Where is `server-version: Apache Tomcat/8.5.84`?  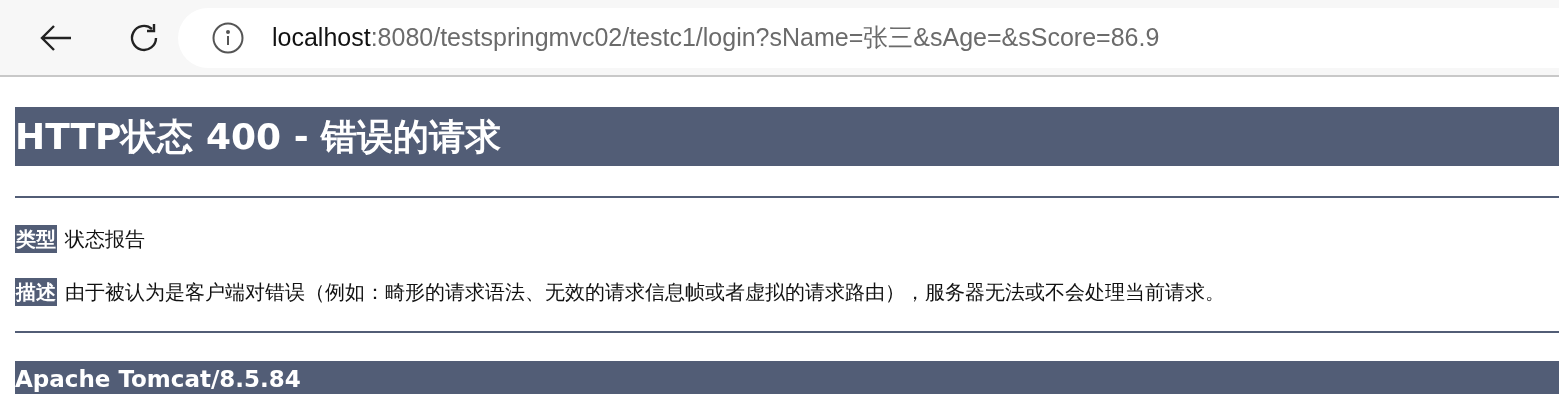 server-version: Apache Tomcat/8.5.84 is located at coordinates (787, 377).